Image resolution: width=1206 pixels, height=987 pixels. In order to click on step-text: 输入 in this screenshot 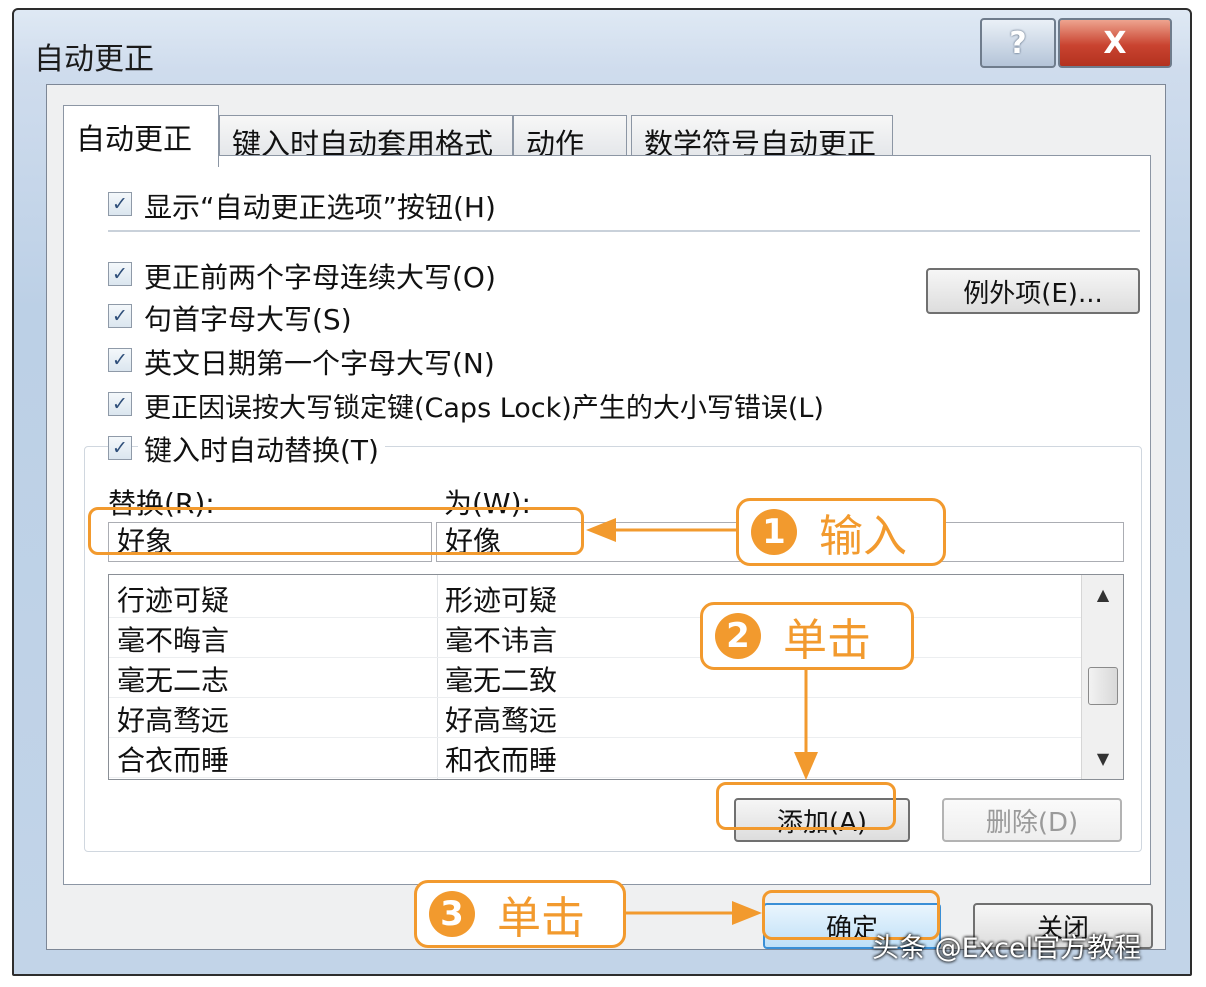, I will do `click(863, 536)`.